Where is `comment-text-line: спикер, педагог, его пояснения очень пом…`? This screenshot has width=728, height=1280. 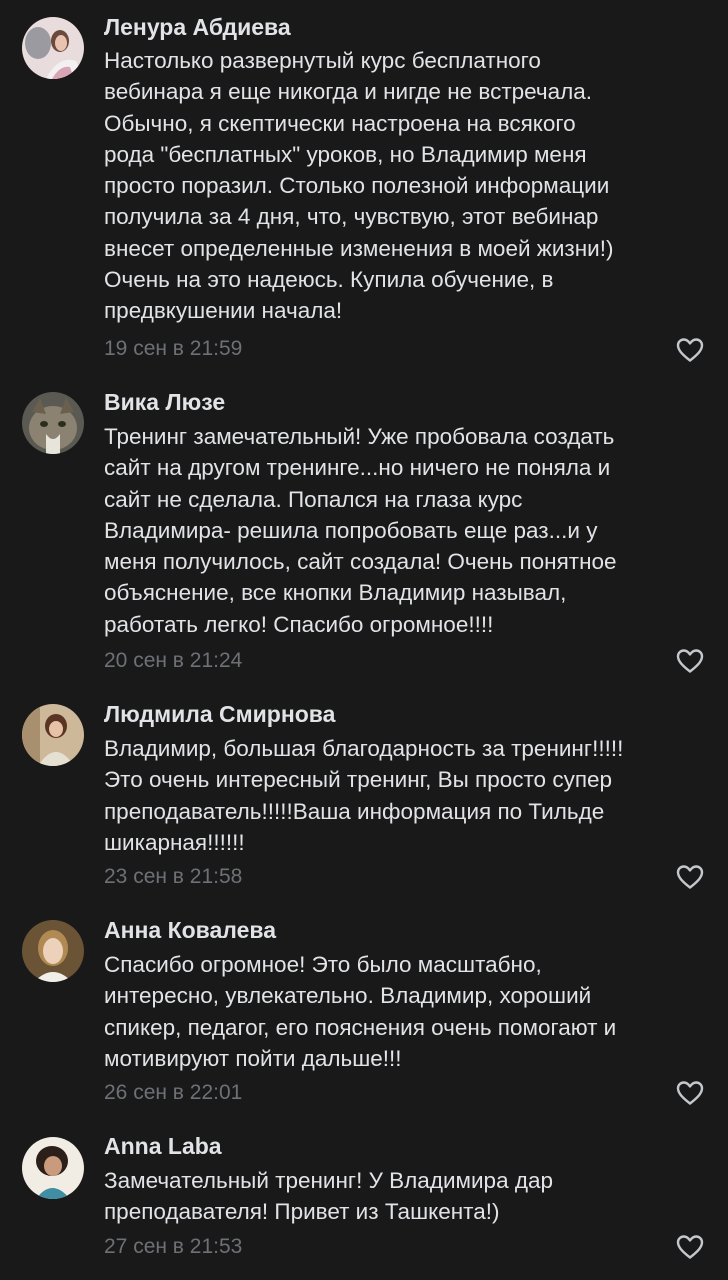
comment-text-line: спикер, педагог, его пояснения очень пом… is located at coordinates (360, 1027).